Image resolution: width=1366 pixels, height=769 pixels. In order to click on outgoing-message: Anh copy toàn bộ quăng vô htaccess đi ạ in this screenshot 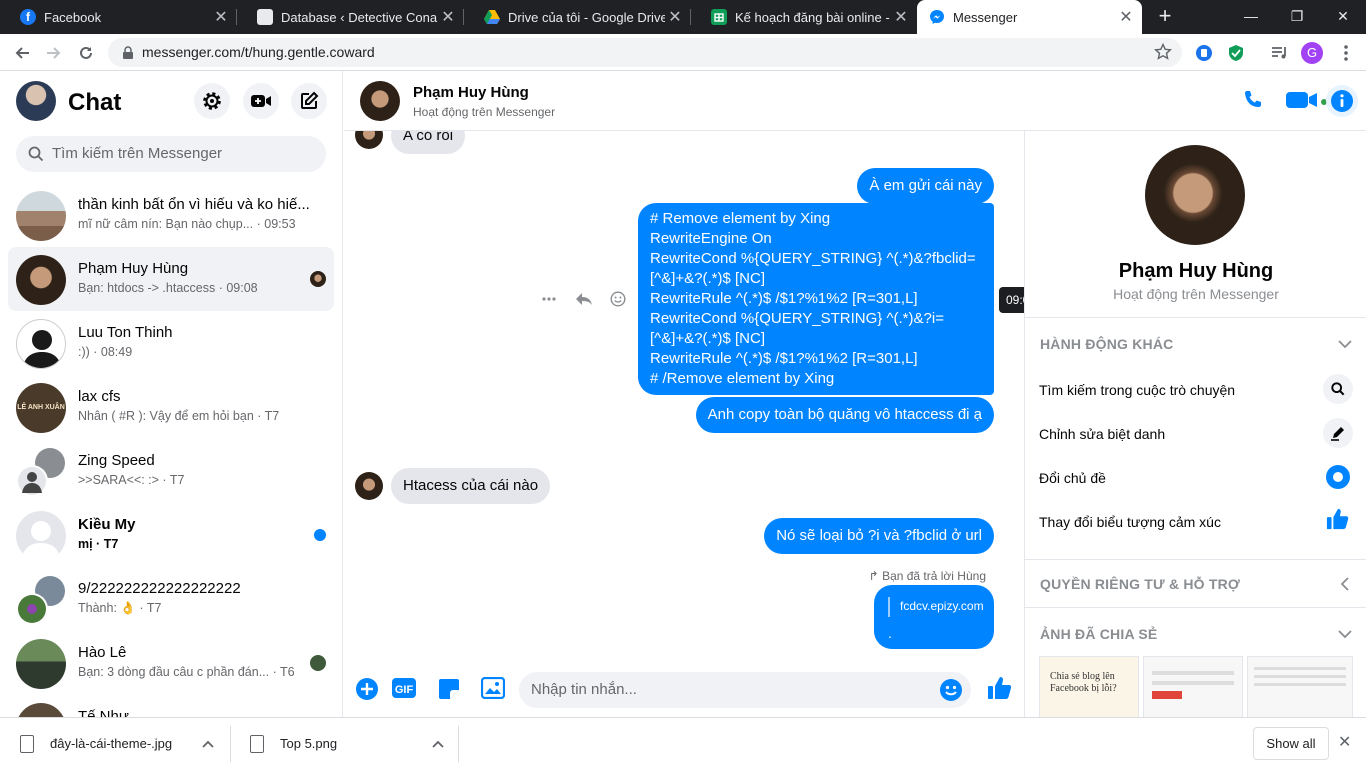, I will do `click(844, 415)`.